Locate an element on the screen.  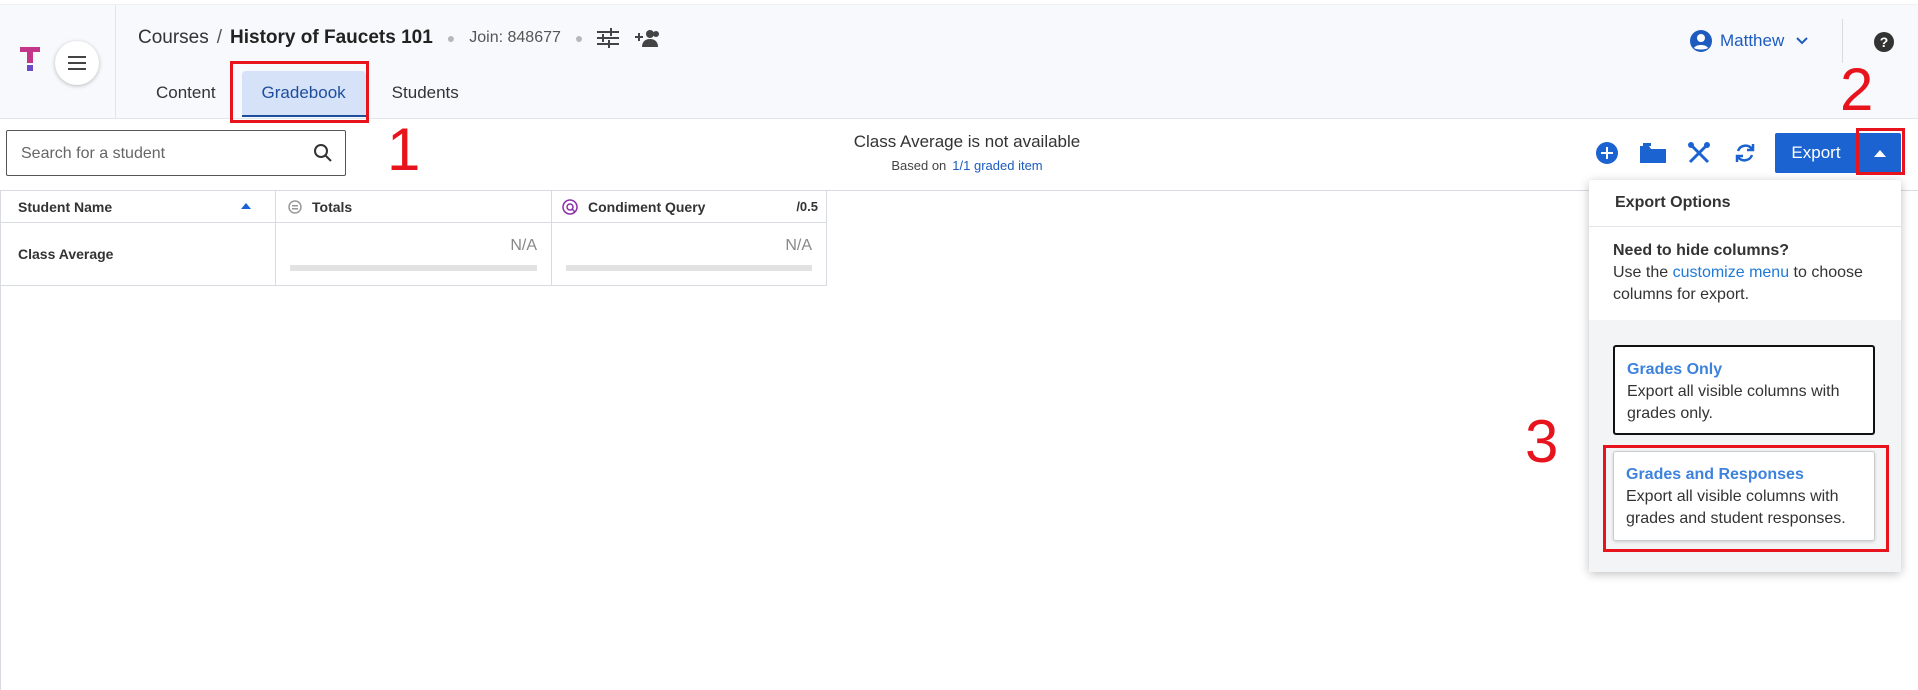
search-icon is located at coordinates (323, 153).